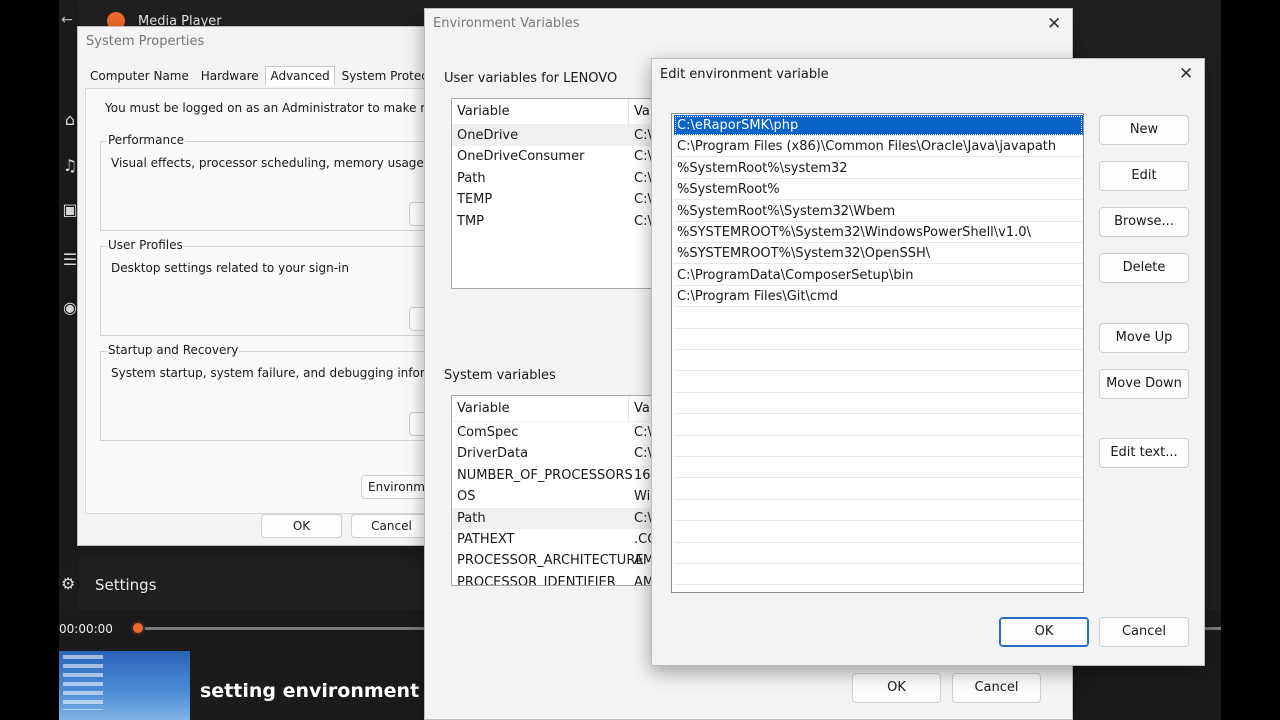 The image size is (1280, 720). I want to click on table-row: TMP C:\, so click(556, 221).